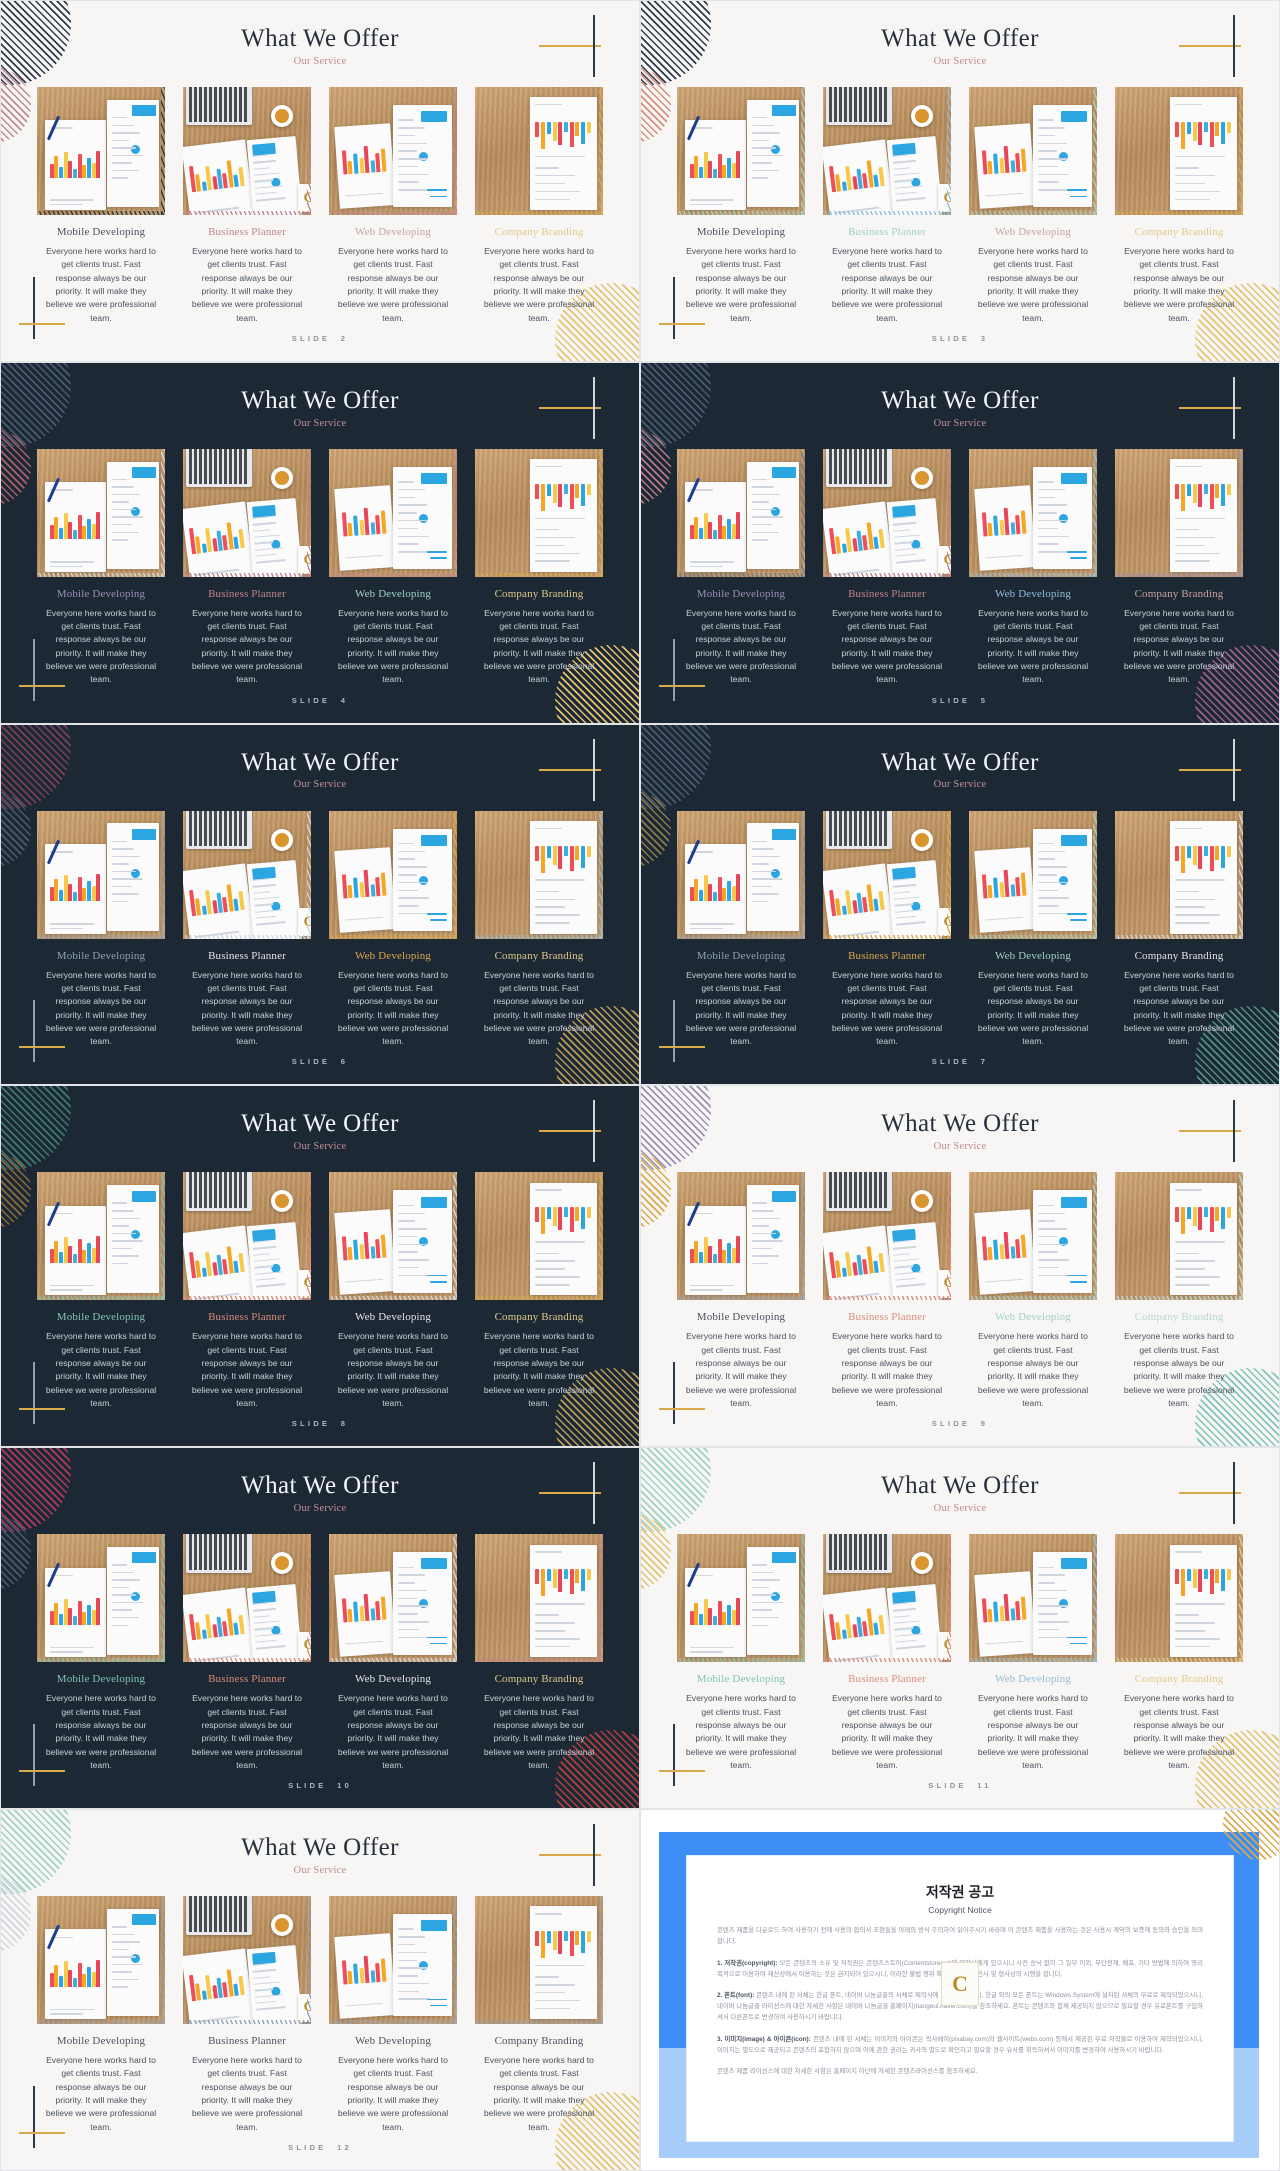 The height and width of the screenshot is (2171, 1280). What do you see at coordinates (307, 2147) in the screenshot?
I see `slide-label-prefix: SLIDE` at bounding box center [307, 2147].